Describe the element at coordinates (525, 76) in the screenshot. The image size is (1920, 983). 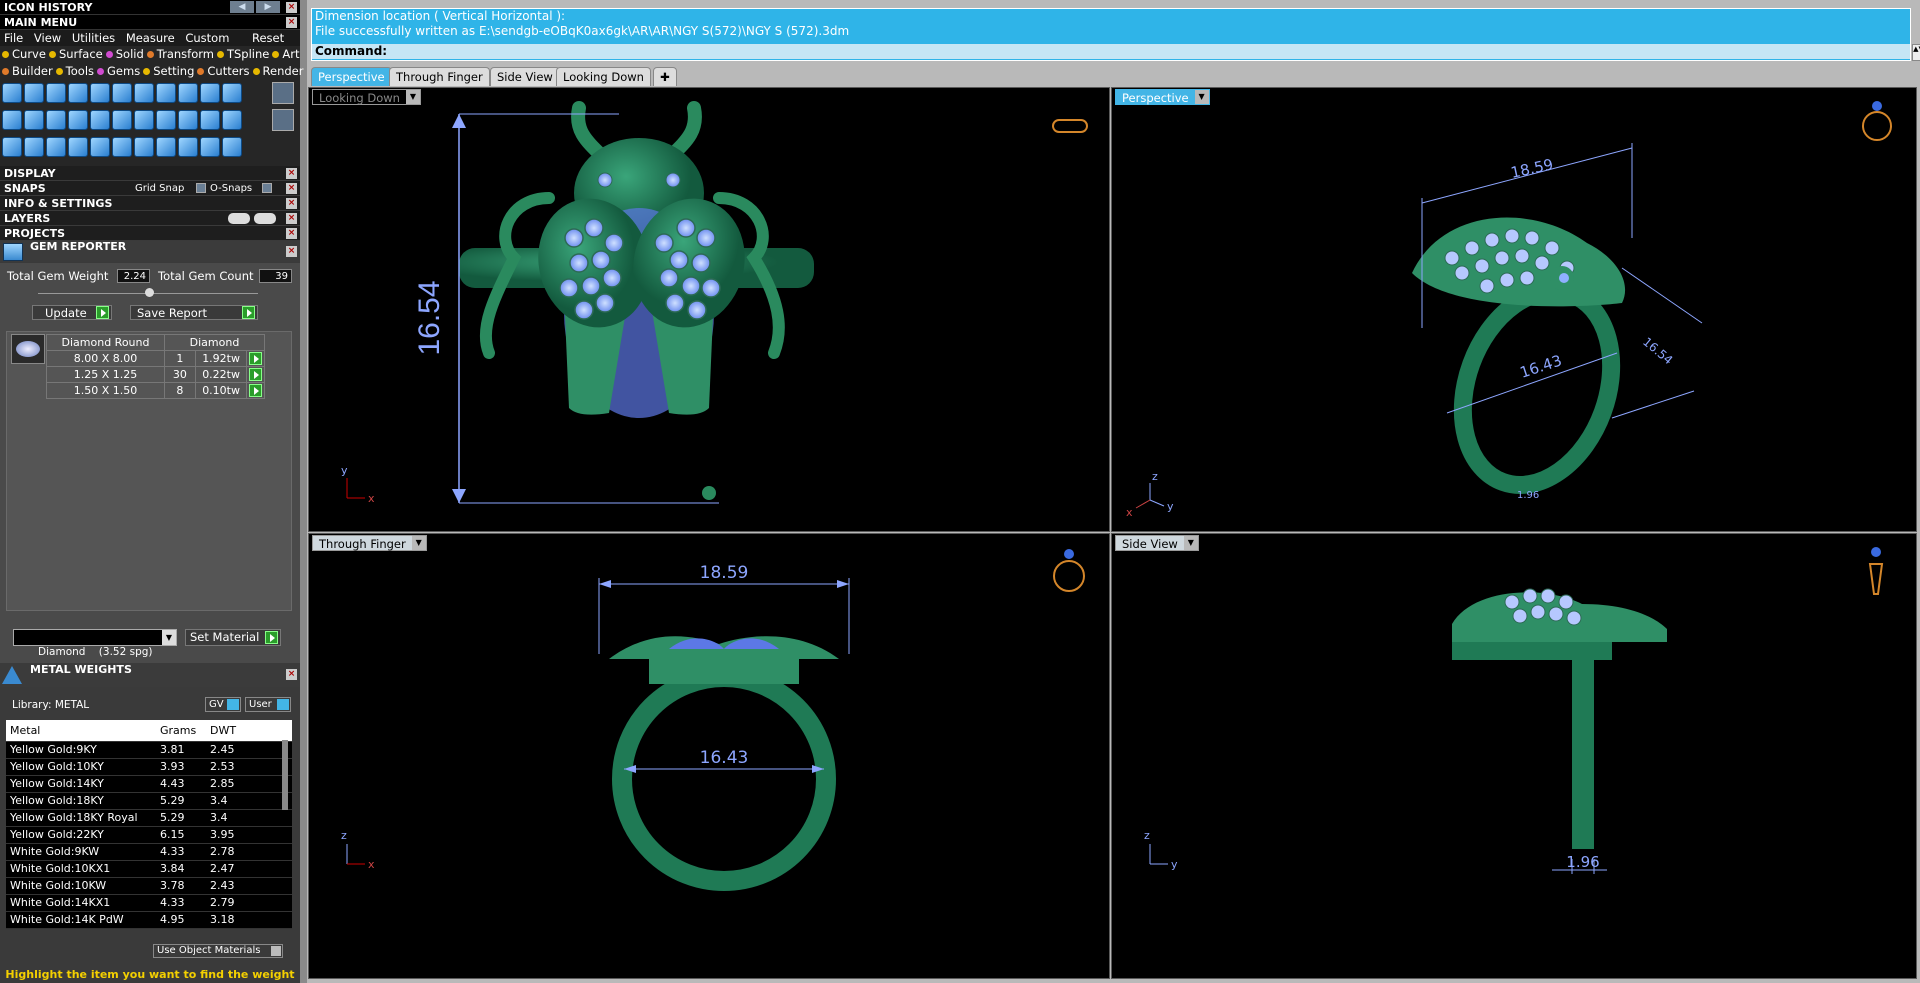
I see `tab-side-view: Side View` at that location.